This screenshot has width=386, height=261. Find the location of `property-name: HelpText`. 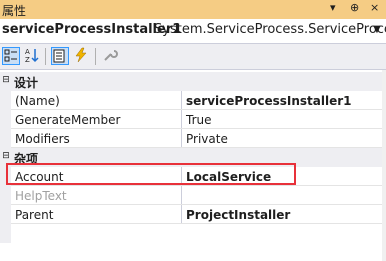

property-name: HelpText is located at coordinates (41, 196).